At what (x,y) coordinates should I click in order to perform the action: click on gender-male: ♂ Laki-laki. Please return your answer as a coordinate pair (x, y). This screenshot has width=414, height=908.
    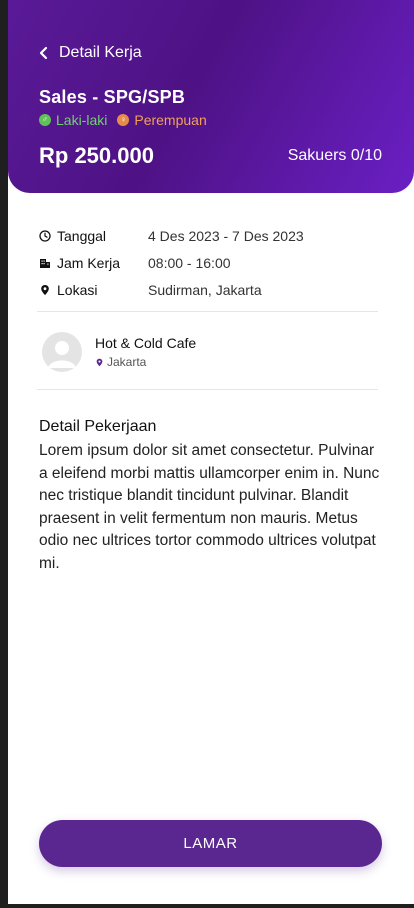
    Looking at the image, I should click on (73, 120).